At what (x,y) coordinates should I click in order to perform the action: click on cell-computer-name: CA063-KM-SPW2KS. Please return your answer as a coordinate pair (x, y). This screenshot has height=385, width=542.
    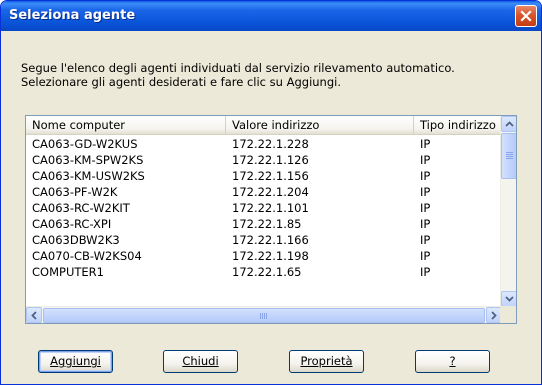
    Looking at the image, I should click on (88, 160).